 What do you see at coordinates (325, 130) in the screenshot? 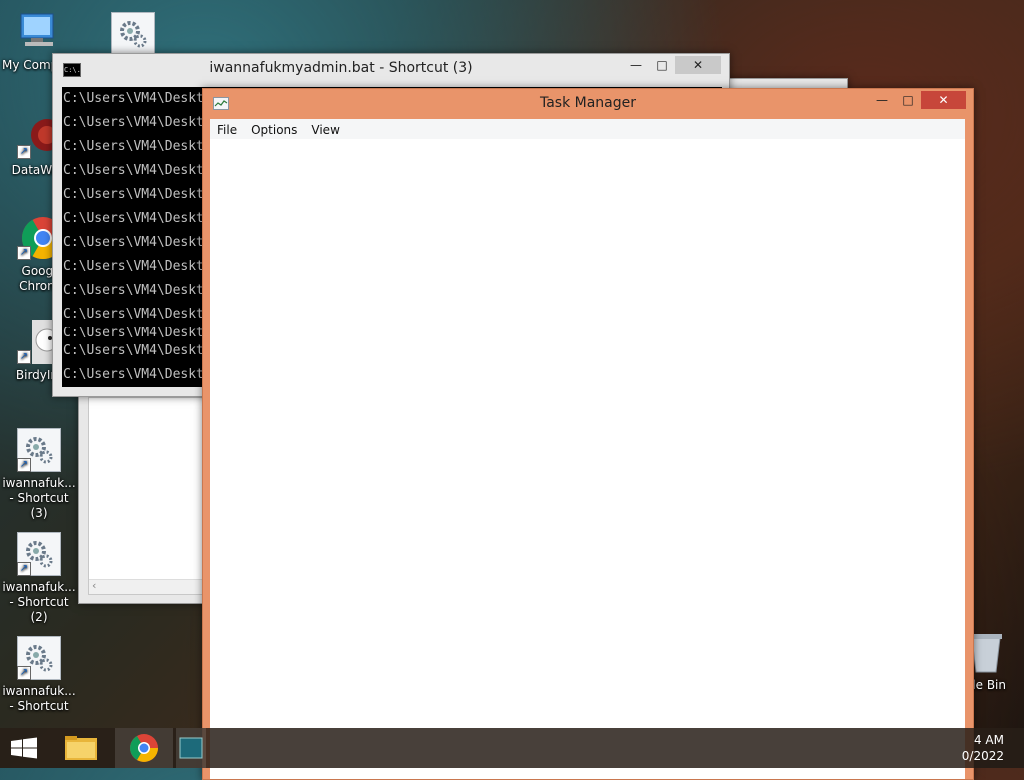
I see `menu-view: View` at bounding box center [325, 130].